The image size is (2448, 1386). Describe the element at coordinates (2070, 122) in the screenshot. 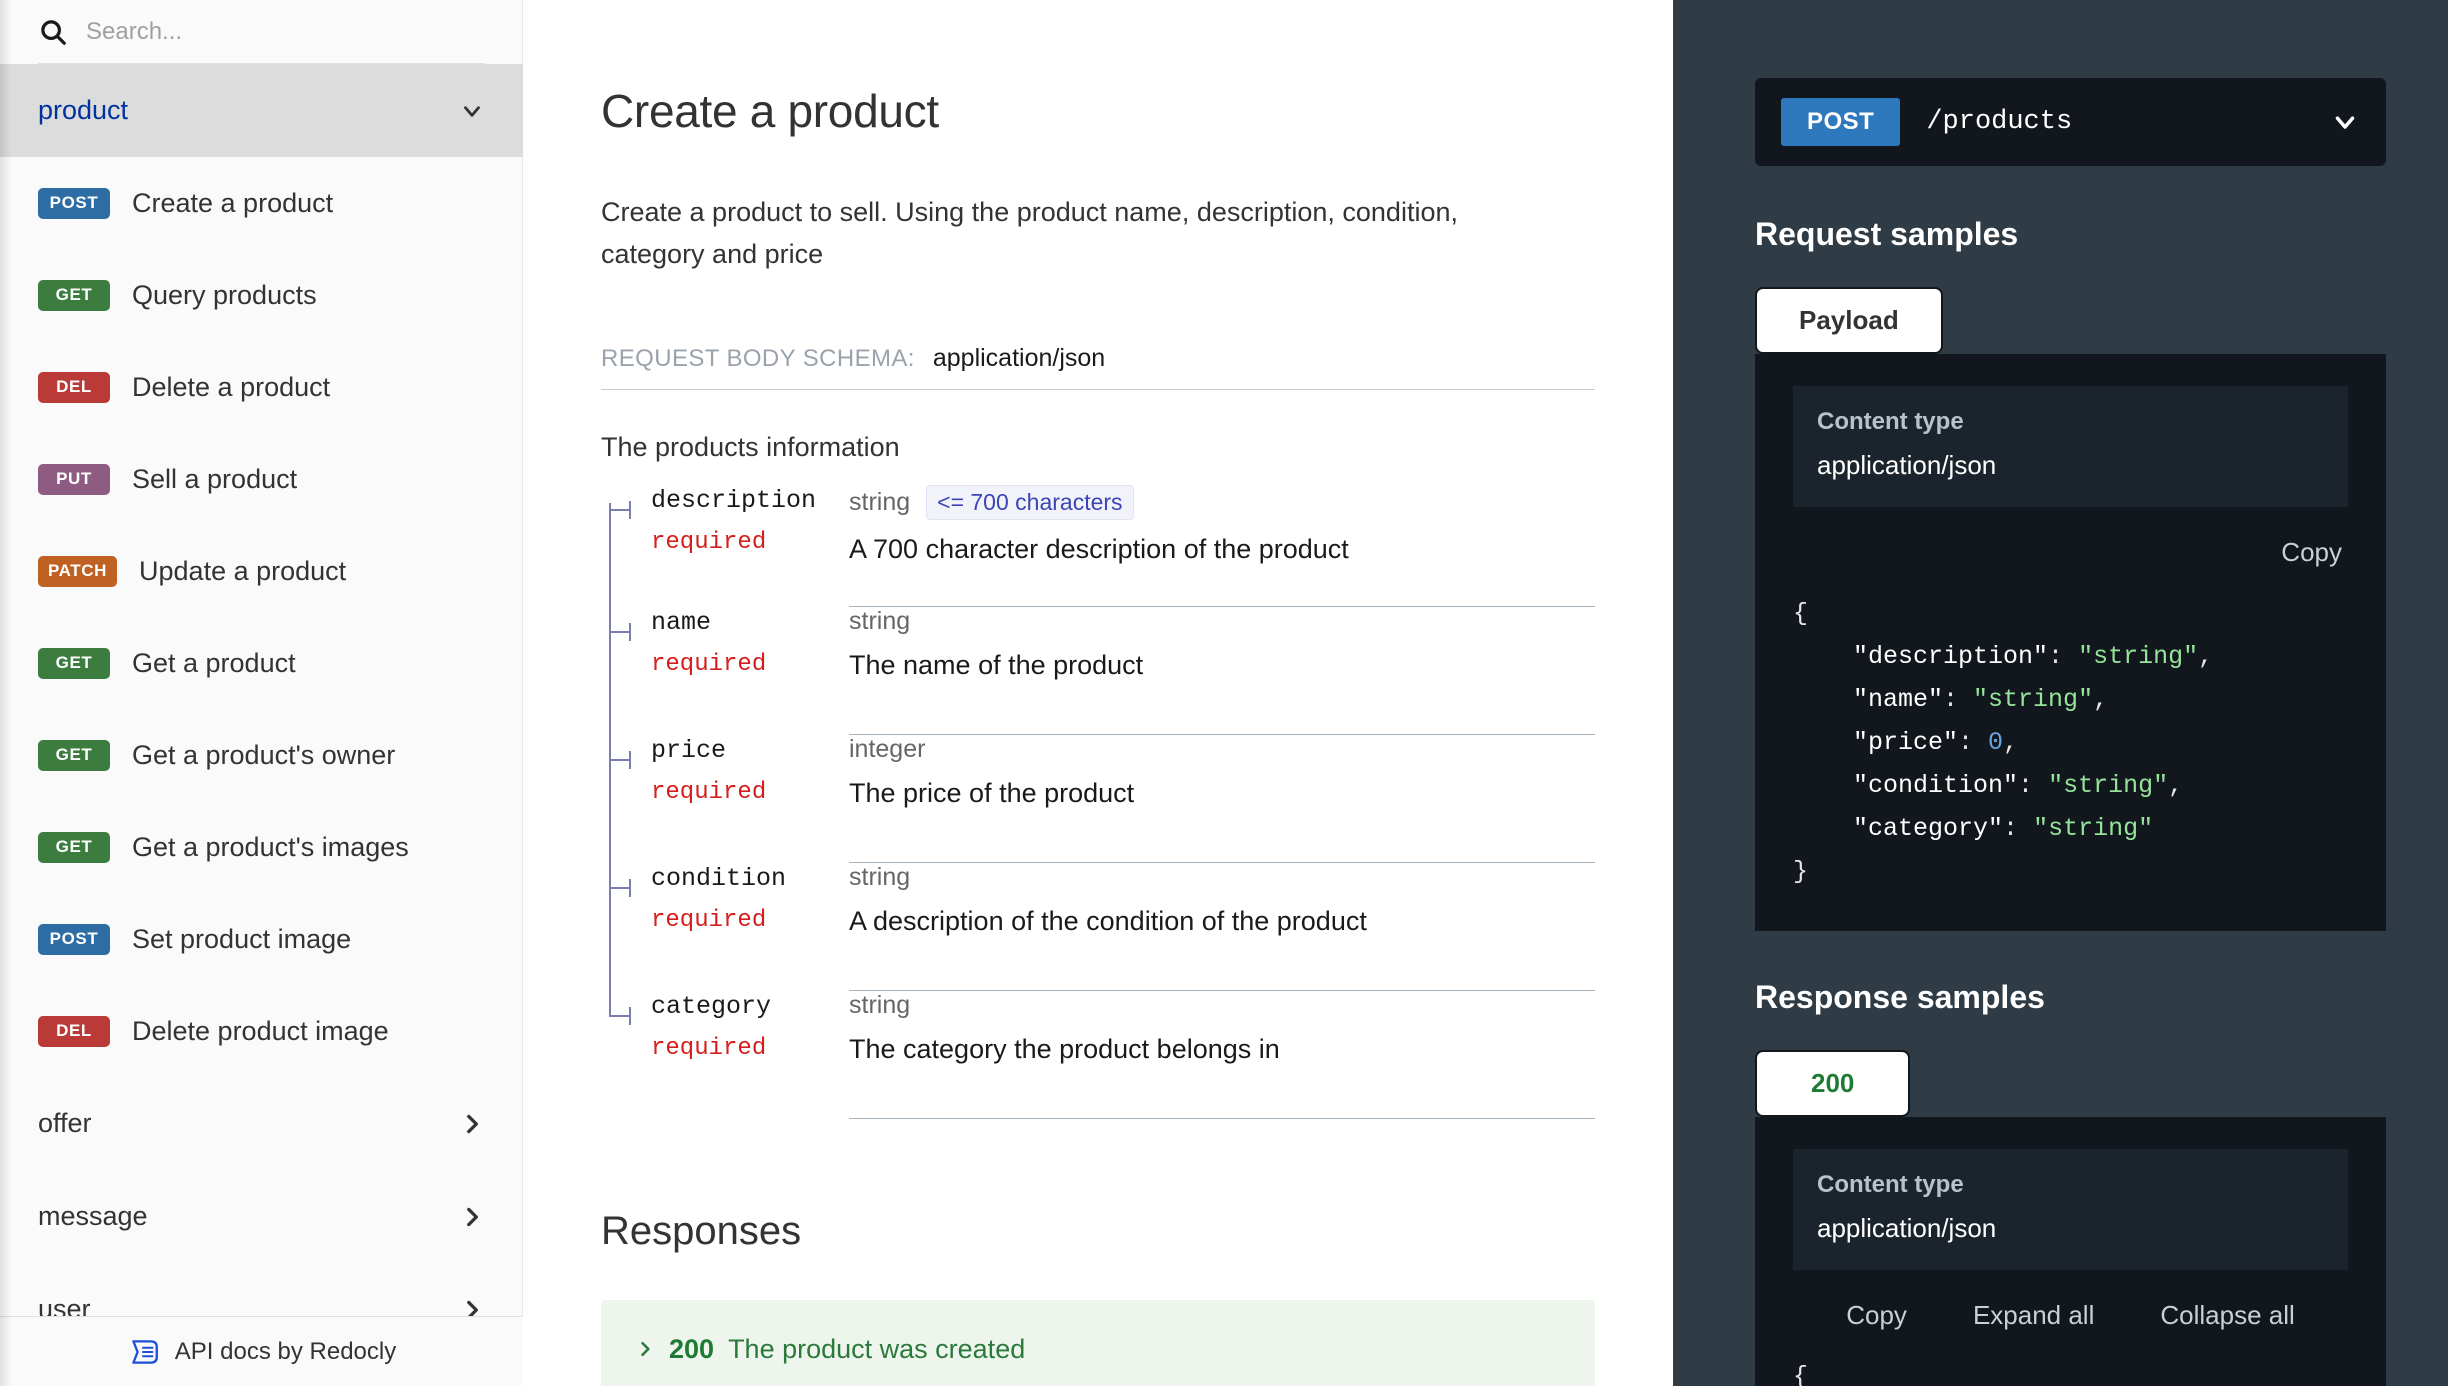

I see `endpoint-selector: POST /products` at that location.